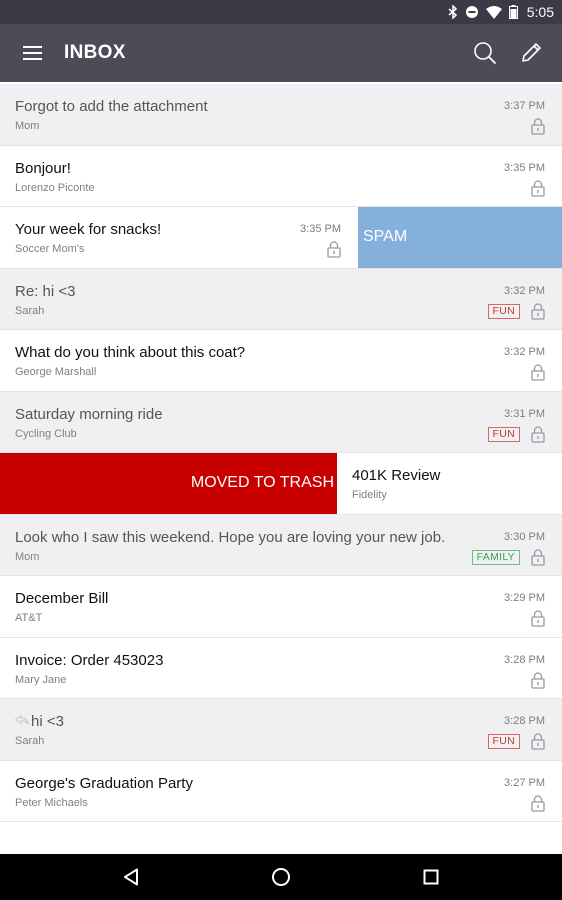 The image size is (562, 900). What do you see at coordinates (43, 168) in the screenshot?
I see `message-subject: Bonjour!` at bounding box center [43, 168].